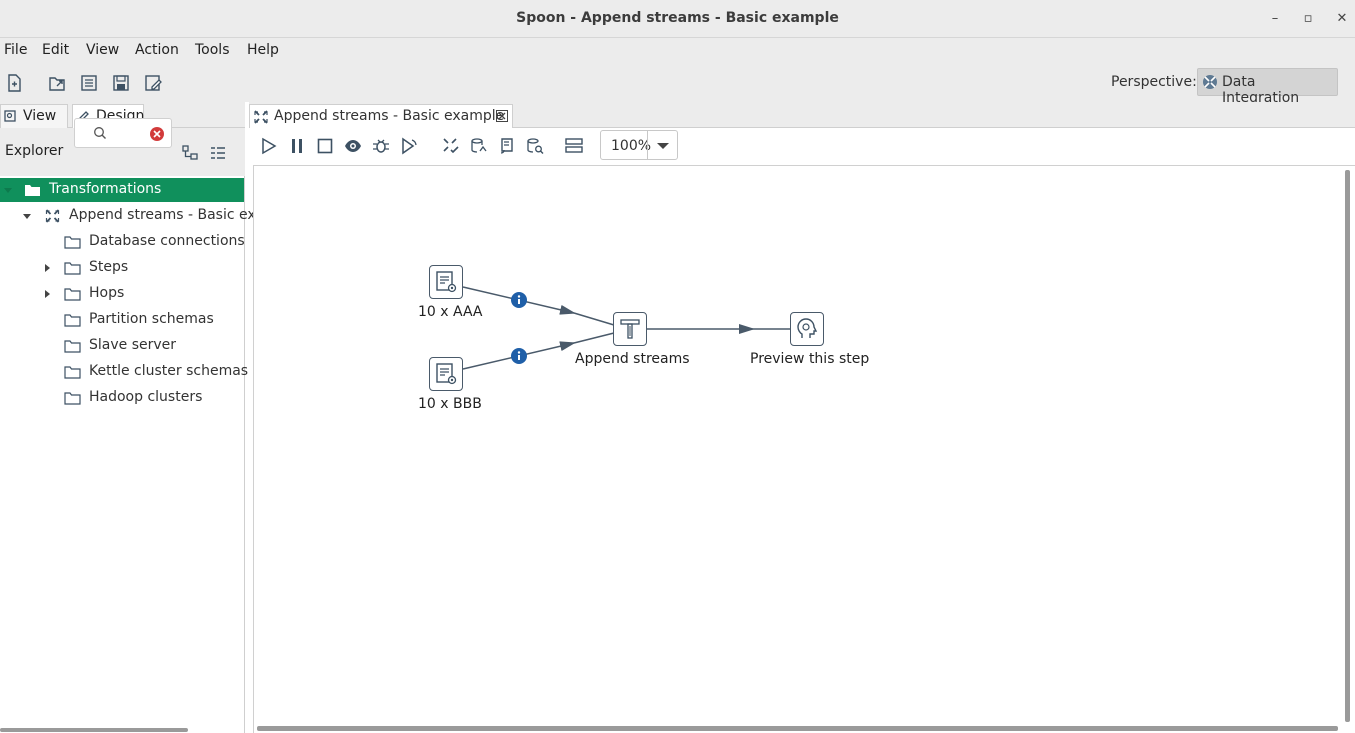 The image size is (1355, 733). I want to click on menu-file: File, so click(15, 50).